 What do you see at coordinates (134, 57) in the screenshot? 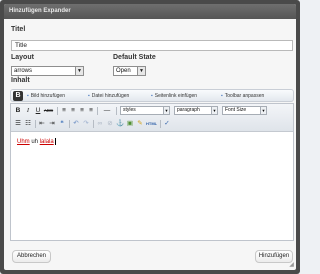
I see `default-state-label: Default State` at bounding box center [134, 57].